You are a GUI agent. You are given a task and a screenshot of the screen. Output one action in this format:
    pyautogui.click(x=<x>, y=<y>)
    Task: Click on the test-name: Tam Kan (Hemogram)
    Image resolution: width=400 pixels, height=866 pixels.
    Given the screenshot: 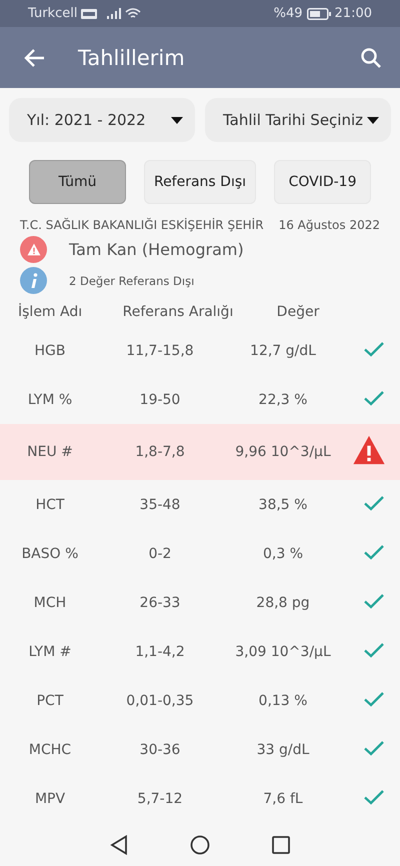 What is the action you would take?
    pyautogui.click(x=156, y=249)
    